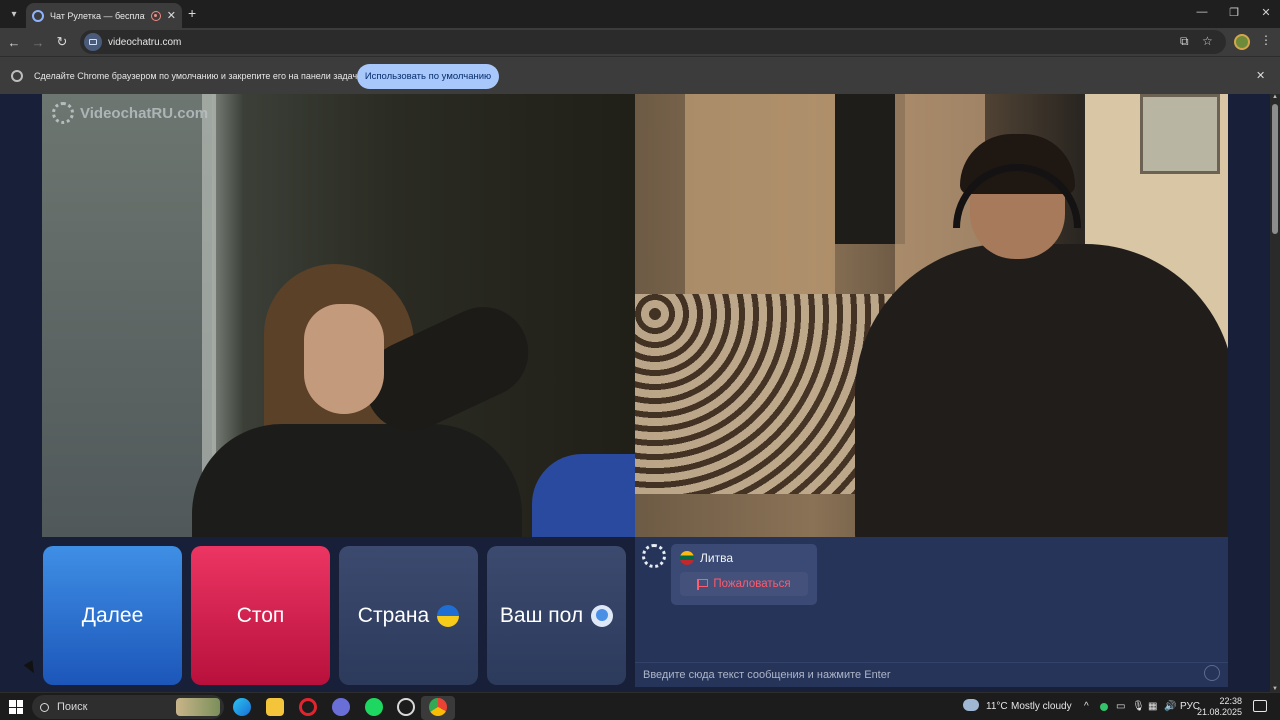 This screenshot has height=720, width=1280. What do you see at coordinates (971, 705) in the screenshot?
I see `weather-icon` at bounding box center [971, 705].